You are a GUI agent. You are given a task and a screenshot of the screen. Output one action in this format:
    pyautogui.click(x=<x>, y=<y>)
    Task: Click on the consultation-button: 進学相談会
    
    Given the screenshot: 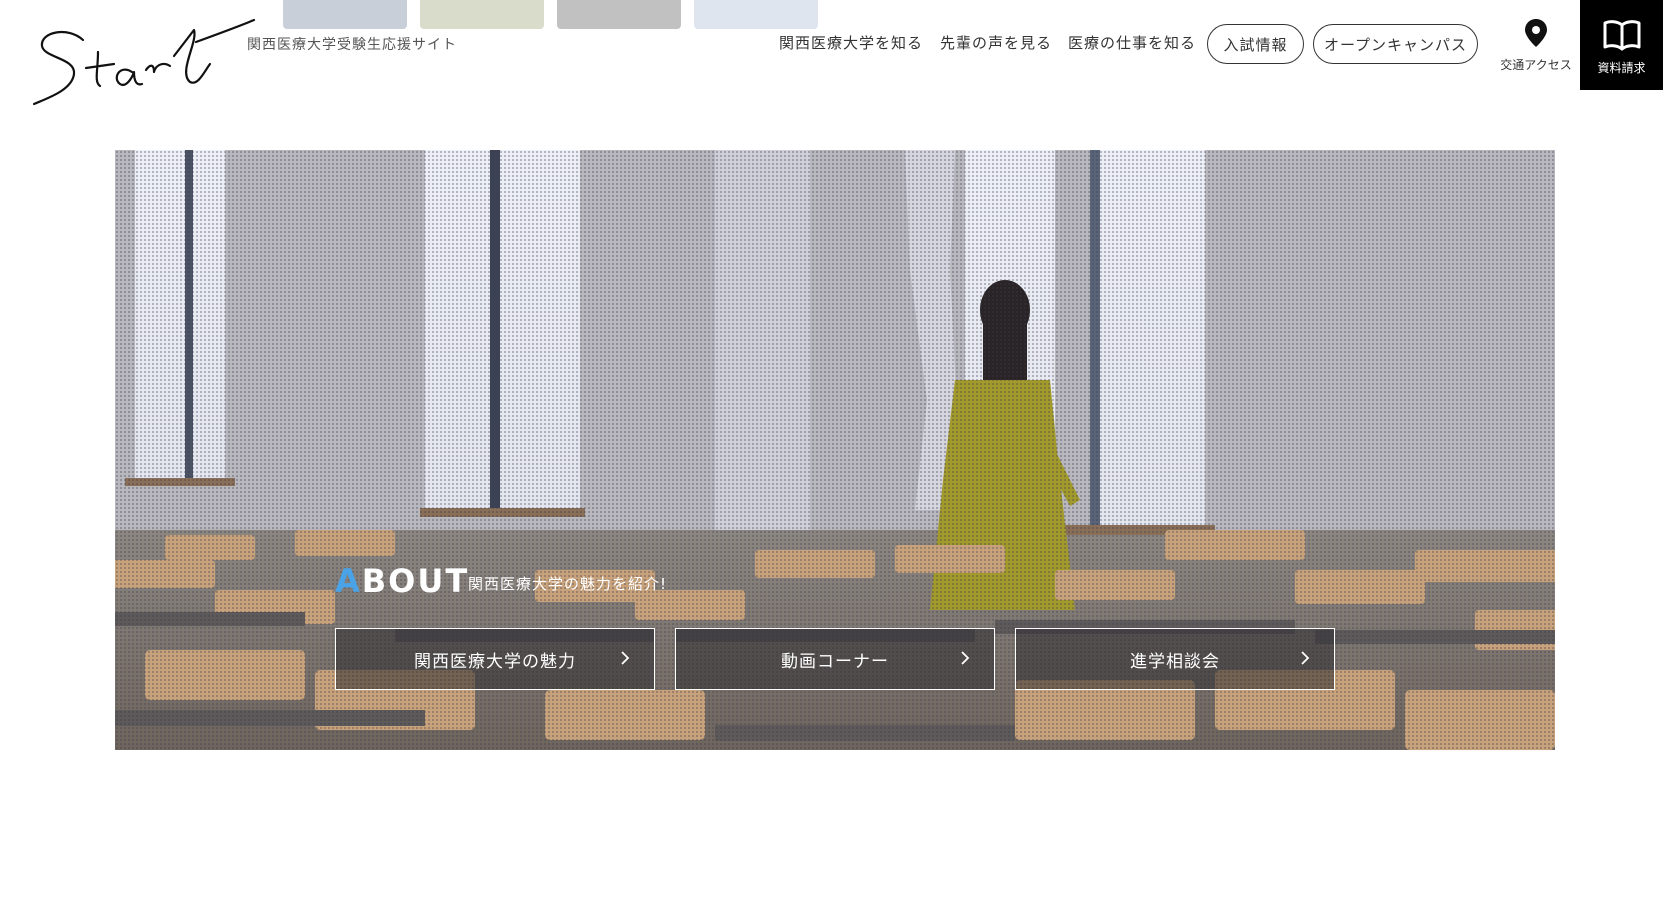 What is the action you would take?
    pyautogui.click(x=1175, y=659)
    